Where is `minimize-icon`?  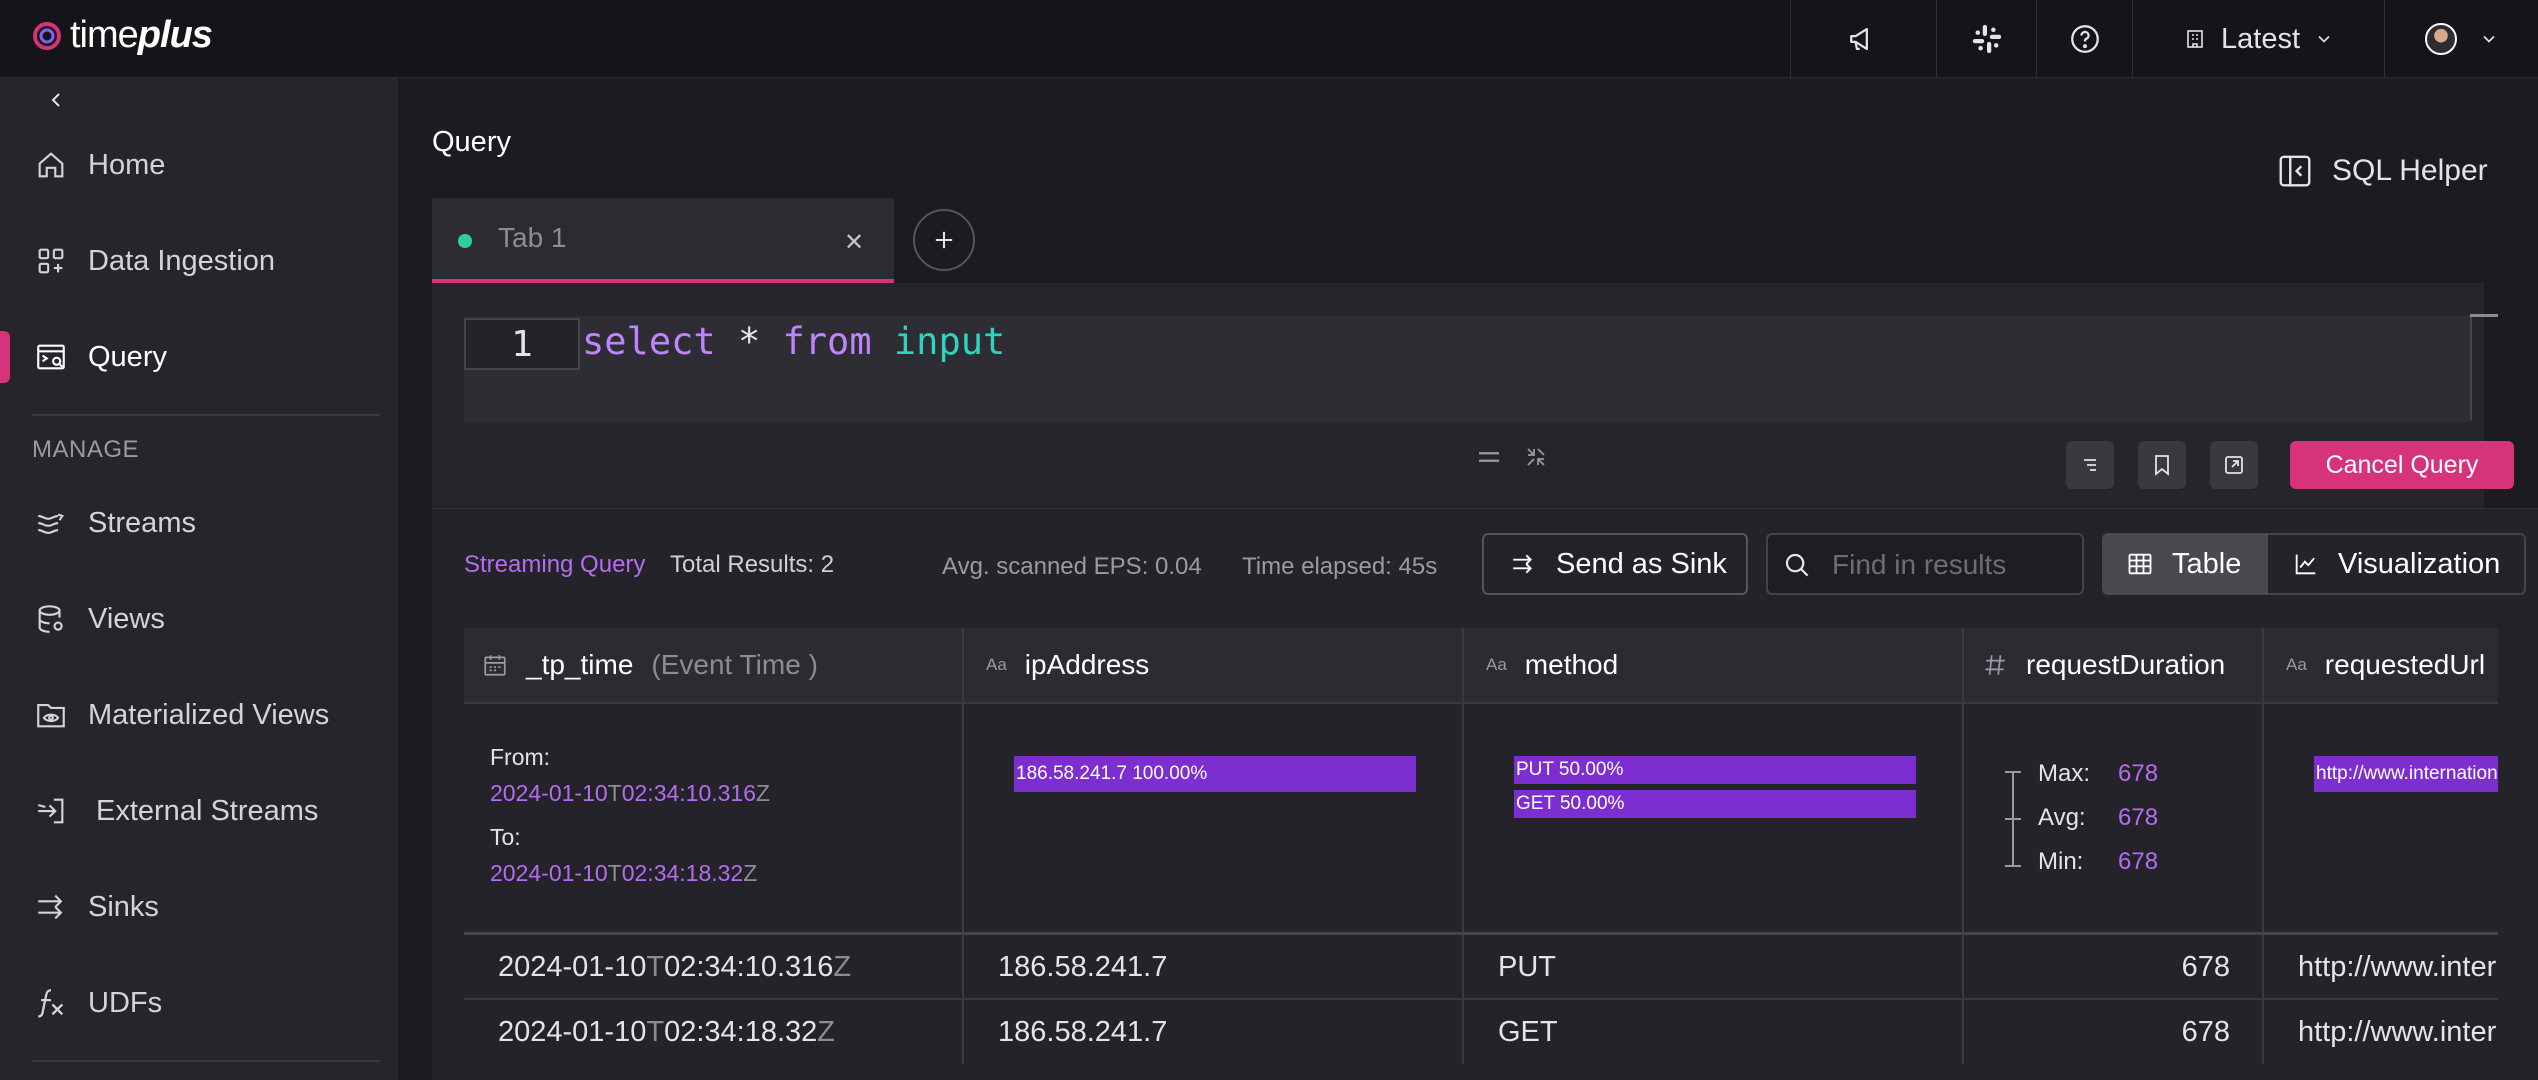
minimize-icon is located at coordinates (1536, 457).